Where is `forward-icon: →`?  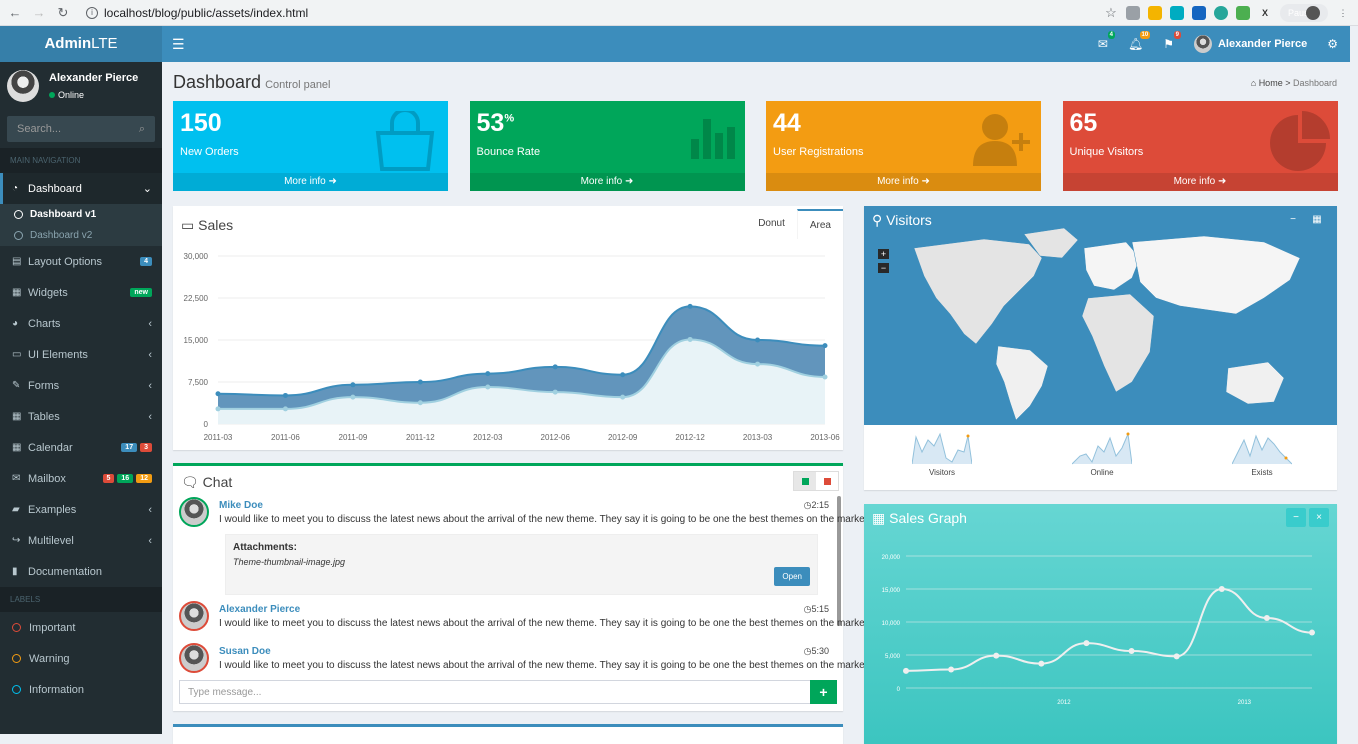
forward-icon: → is located at coordinates (39, 12).